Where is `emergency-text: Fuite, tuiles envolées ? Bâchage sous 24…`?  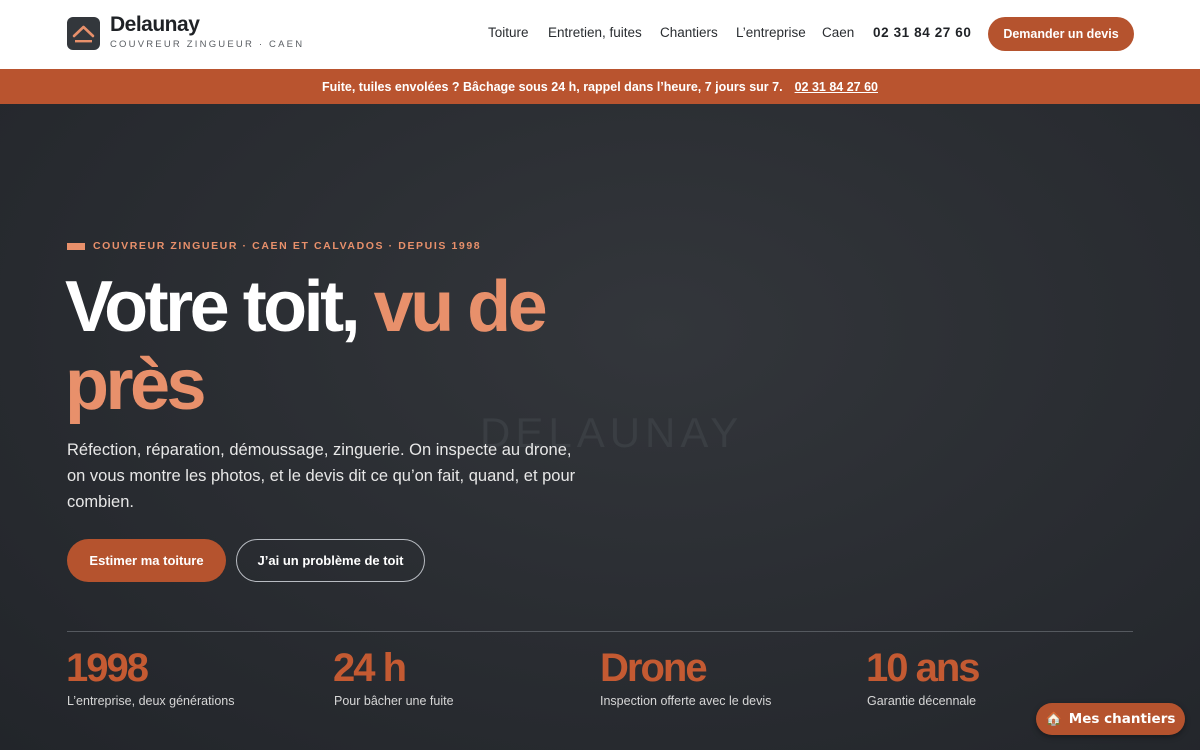
emergency-text: Fuite, tuiles envolées ? Bâchage sous 24… is located at coordinates (552, 86).